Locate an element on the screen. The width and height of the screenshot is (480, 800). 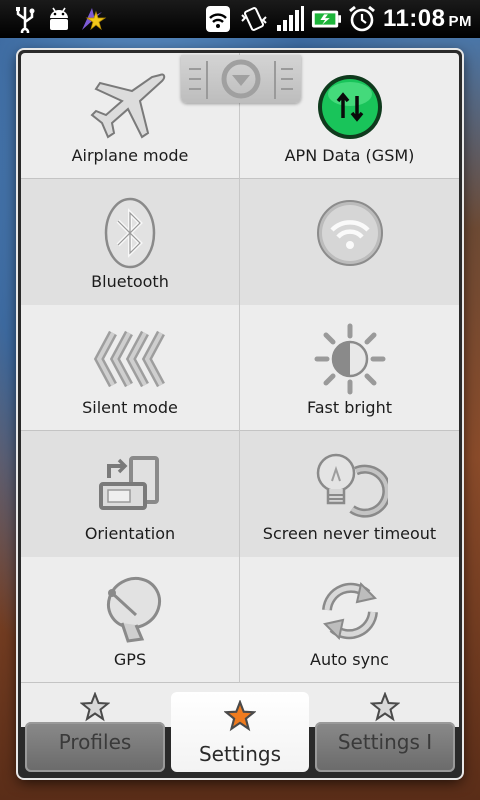
tab-label: Settings I is located at coordinates (385, 742).